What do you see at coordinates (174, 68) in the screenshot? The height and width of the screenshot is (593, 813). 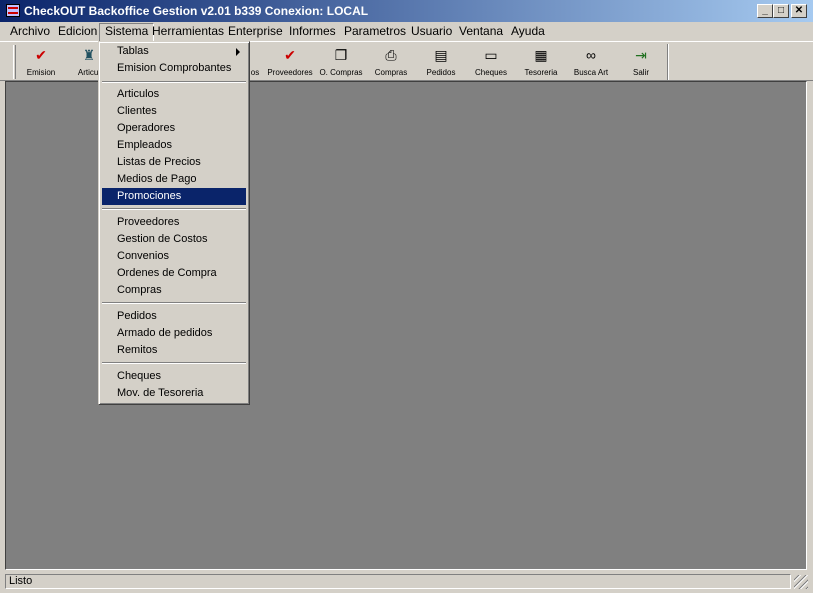 I see `menu-item-emision-comprobantes: Emision Comprobantes` at bounding box center [174, 68].